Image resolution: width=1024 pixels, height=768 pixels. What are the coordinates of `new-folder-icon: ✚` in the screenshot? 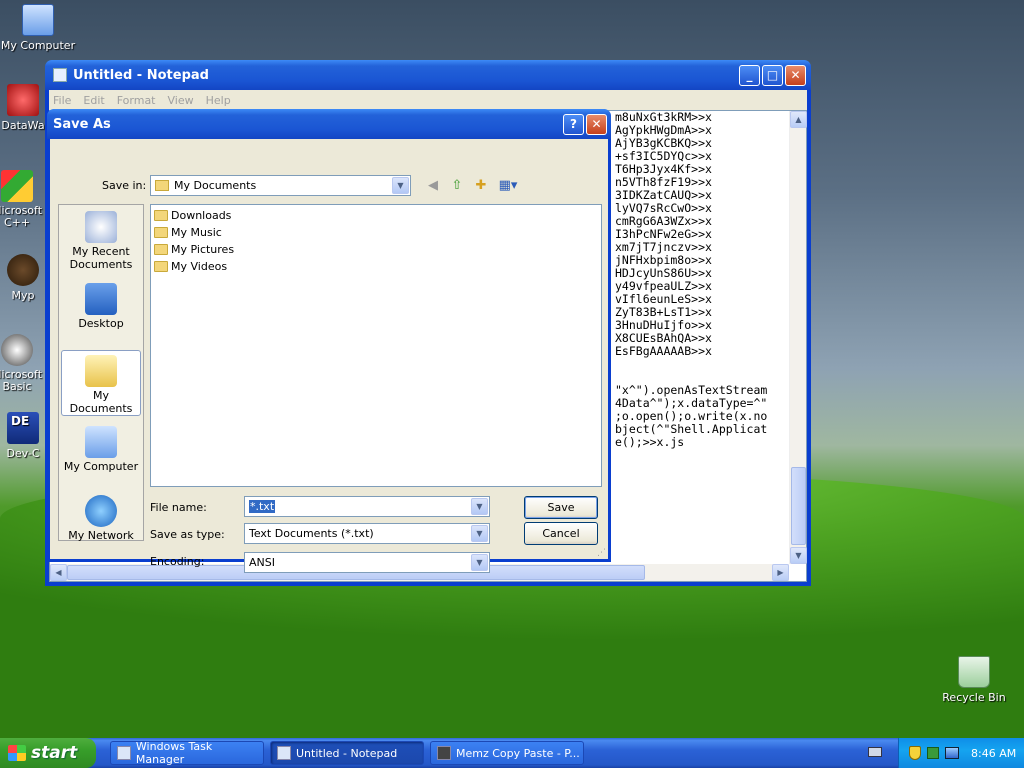 It's located at (481, 185).